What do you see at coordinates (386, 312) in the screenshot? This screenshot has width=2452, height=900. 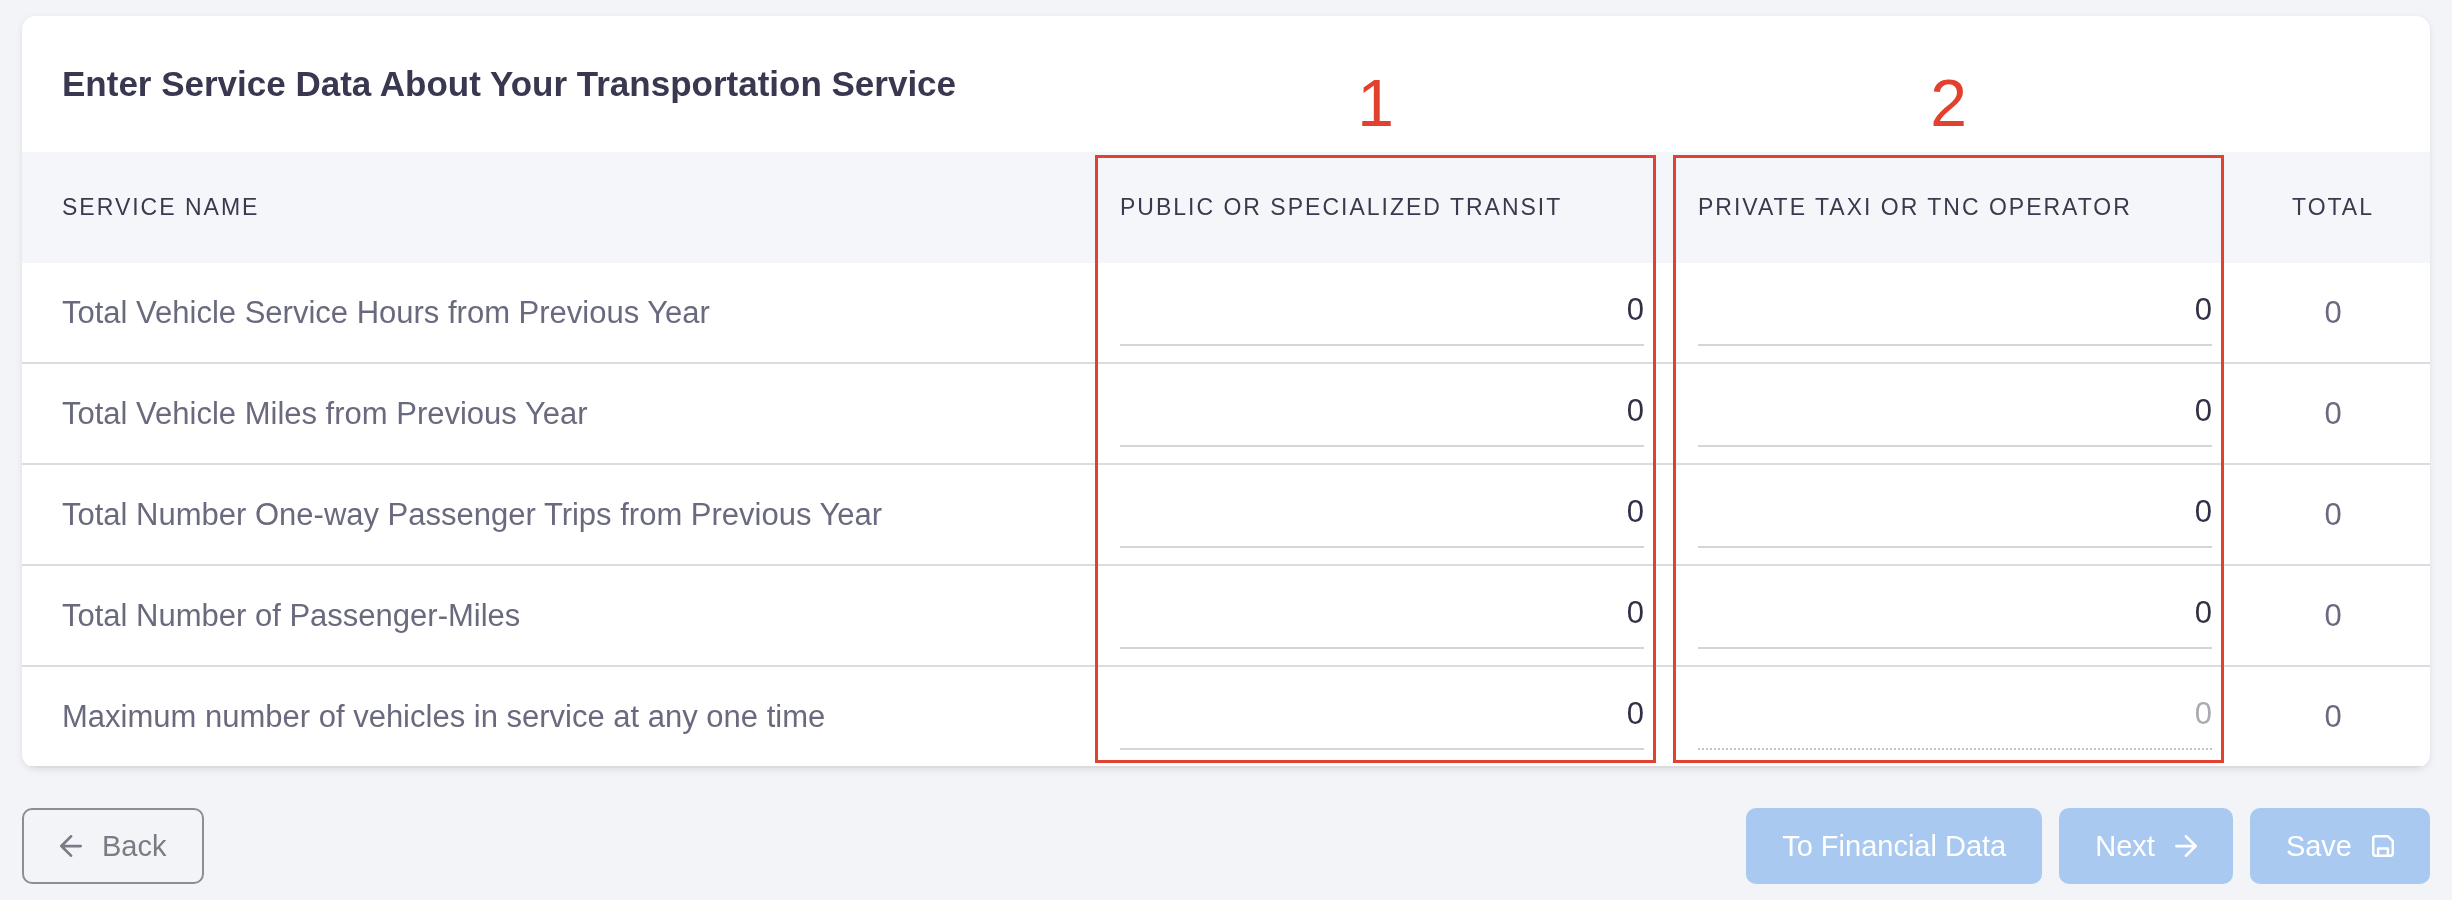 I see `row-label: Total Vehicle Service Hours from Previous Year` at bounding box center [386, 312].